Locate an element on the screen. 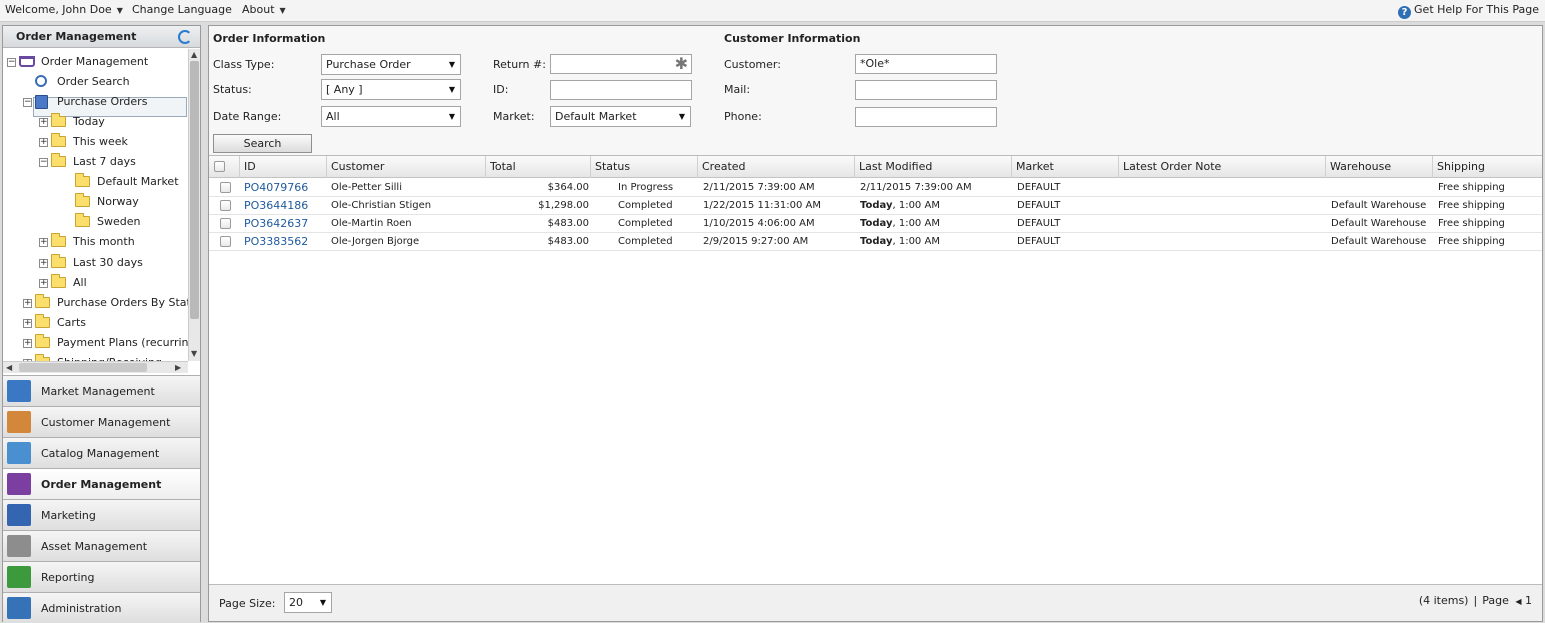  column-header: Customer is located at coordinates (405, 167).